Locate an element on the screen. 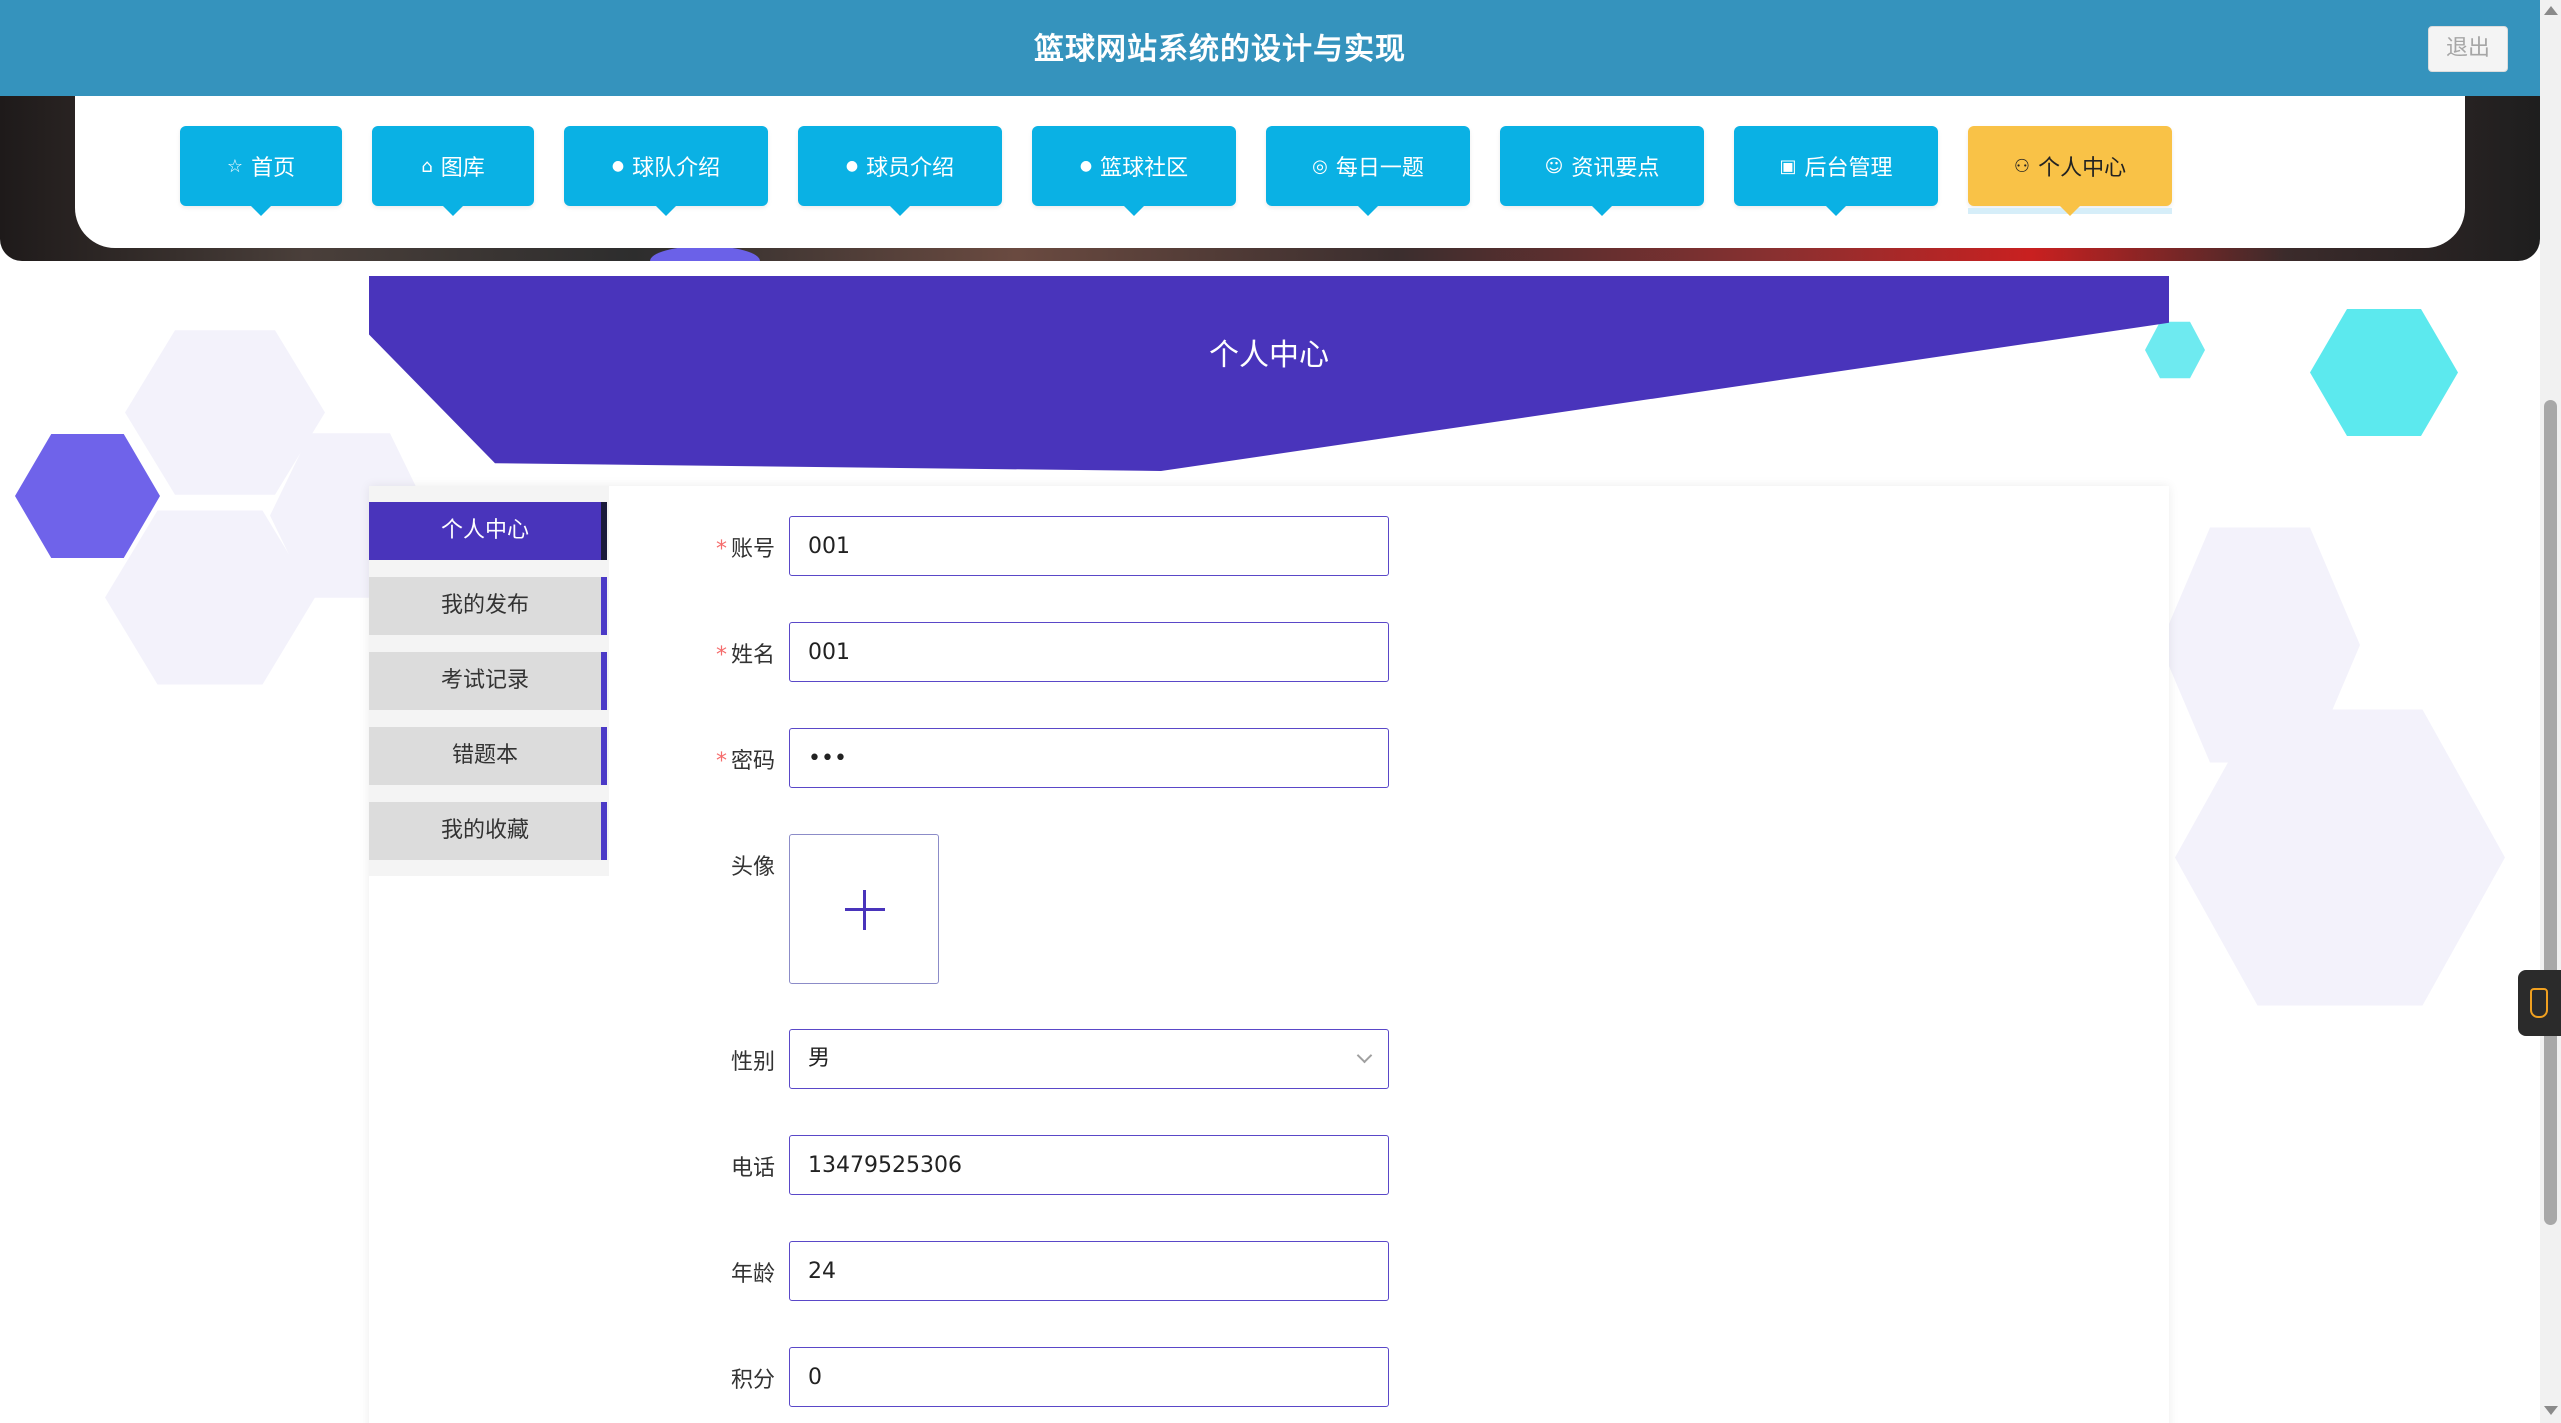 The width and height of the screenshot is (2561, 1423). sidebar-item-personal-center: 个人中心 is located at coordinates (488, 531).